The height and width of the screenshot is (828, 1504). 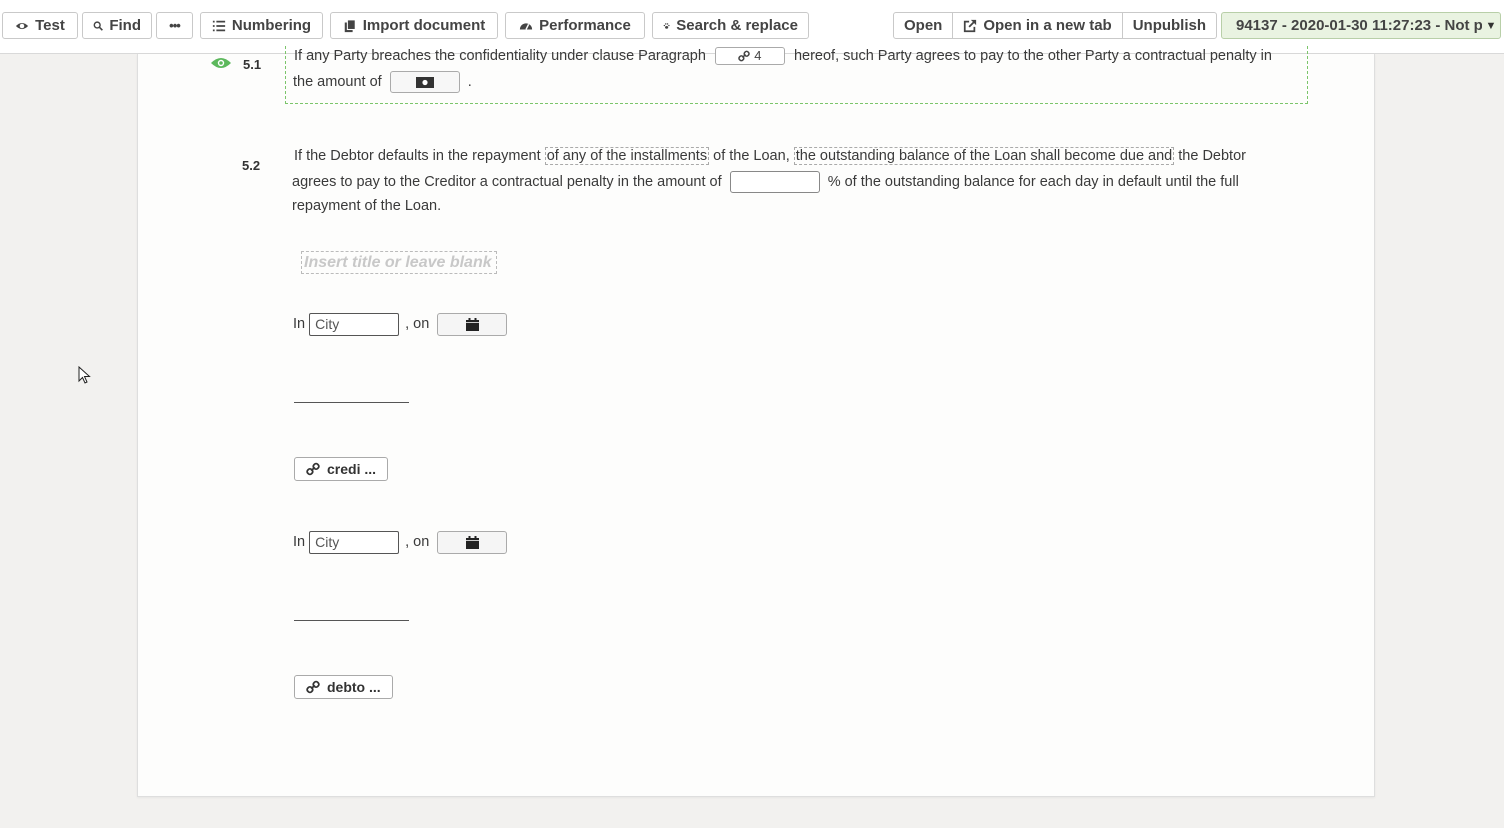 What do you see at coordinates (627, 156) in the screenshot?
I see `optional-text-installments: of any of the installments` at bounding box center [627, 156].